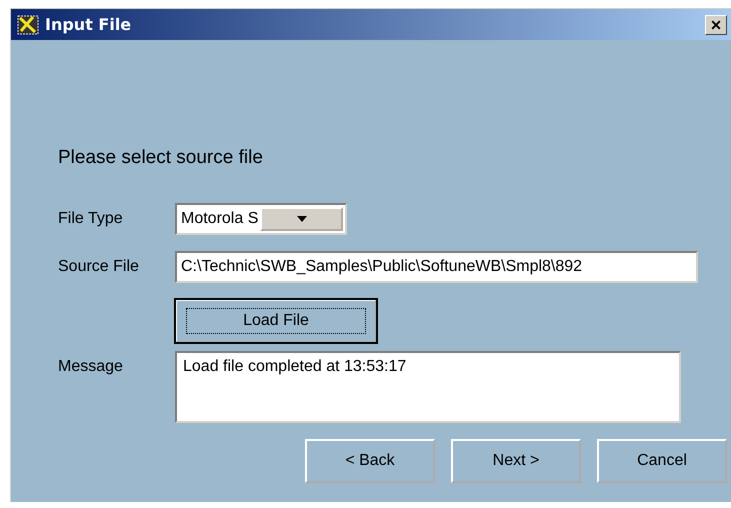  I want to click on close-button: ×, so click(716, 24).